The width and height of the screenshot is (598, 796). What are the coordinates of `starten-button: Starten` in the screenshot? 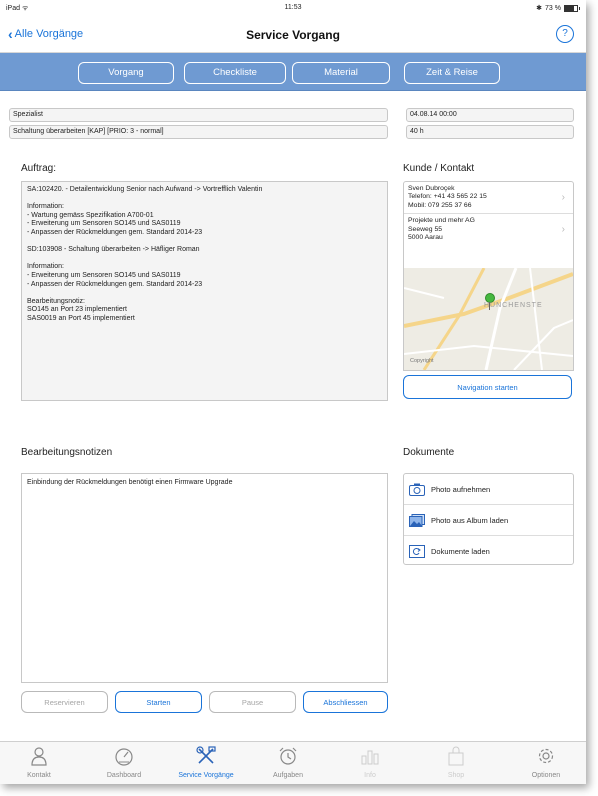 It's located at (158, 702).